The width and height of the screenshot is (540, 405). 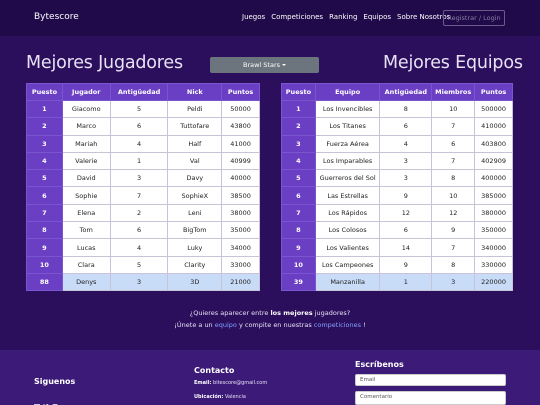 What do you see at coordinates (86, 178) in the screenshot?
I see `cell-name: David` at bounding box center [86, 178].